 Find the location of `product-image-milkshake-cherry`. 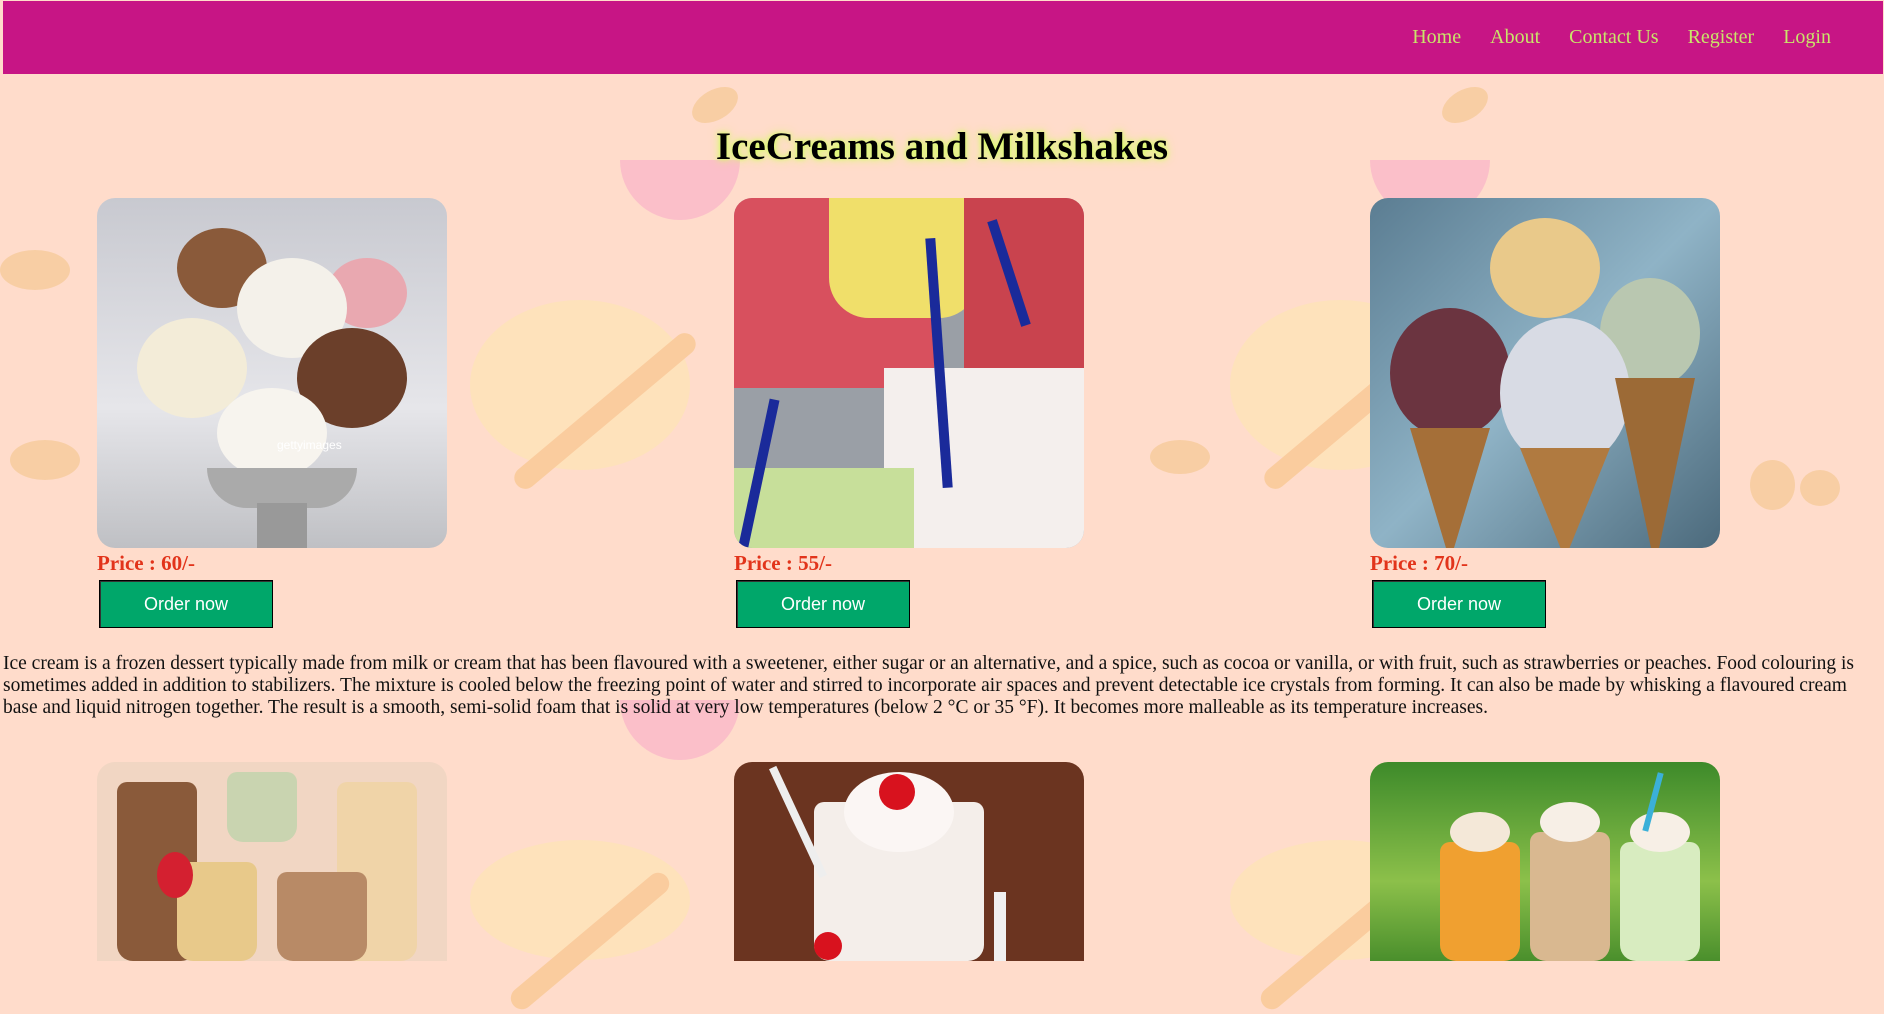

product-image-milkshake-cherry is located at coordinates (909, 861).